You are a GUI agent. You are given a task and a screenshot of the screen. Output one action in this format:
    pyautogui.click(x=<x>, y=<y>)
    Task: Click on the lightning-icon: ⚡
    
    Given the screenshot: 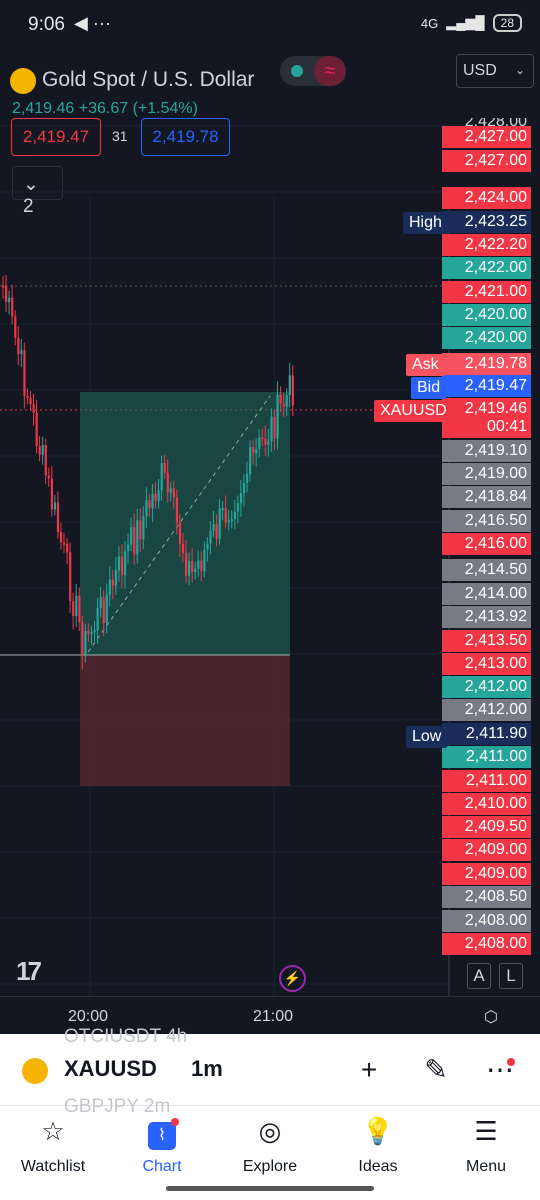 What is the action you would take?
    pyautogui.click(x=292, y=978)
    